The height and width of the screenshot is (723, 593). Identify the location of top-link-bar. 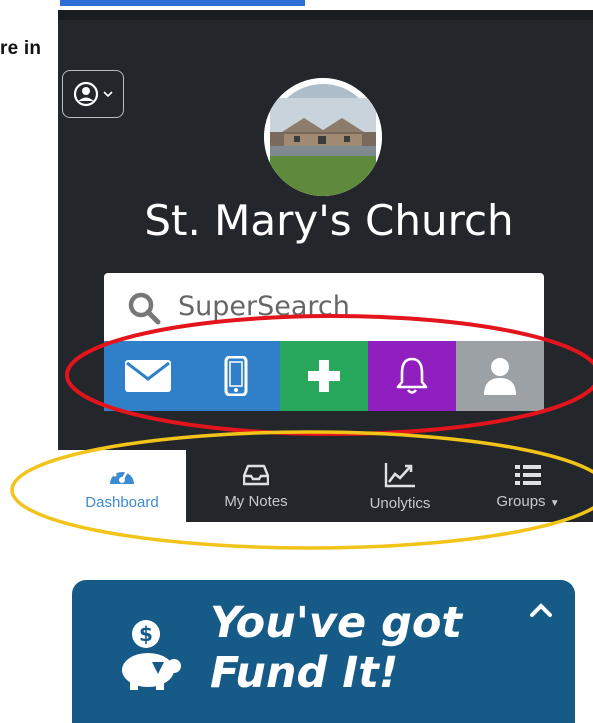
(182, 3).